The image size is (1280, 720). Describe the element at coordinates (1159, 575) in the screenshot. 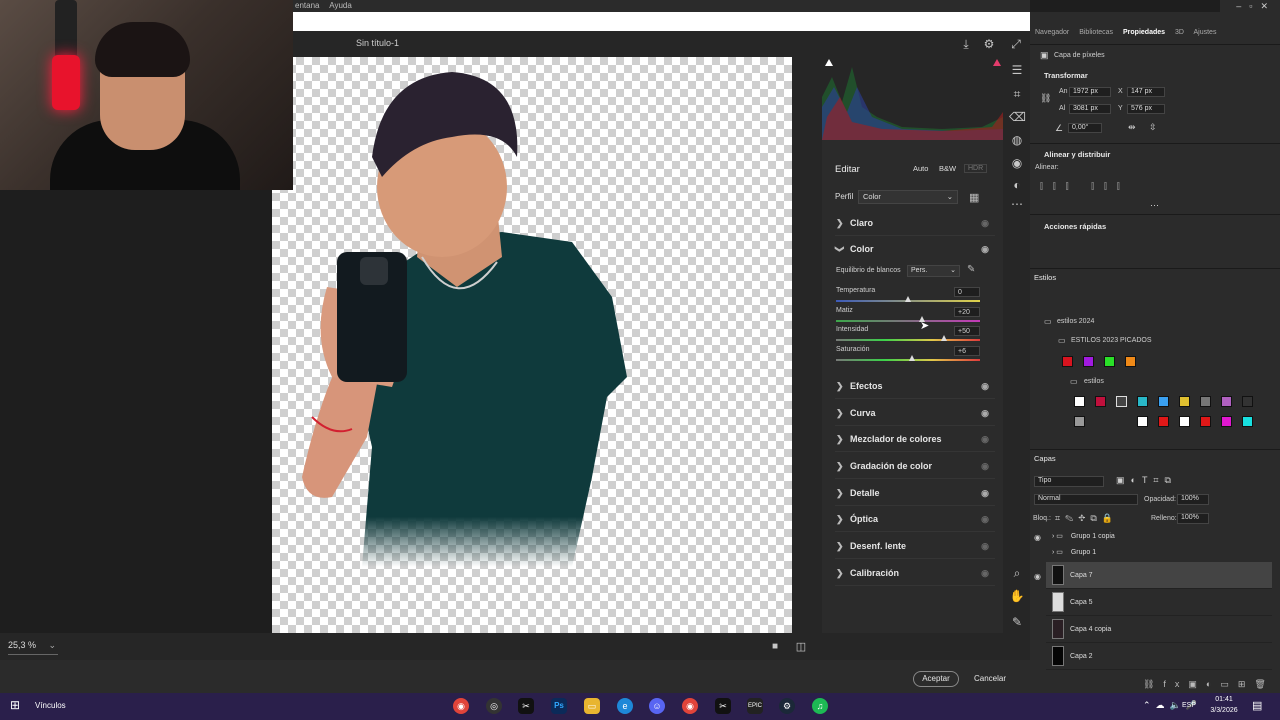

I see `layer-row-selected: Capa 7` at that location.